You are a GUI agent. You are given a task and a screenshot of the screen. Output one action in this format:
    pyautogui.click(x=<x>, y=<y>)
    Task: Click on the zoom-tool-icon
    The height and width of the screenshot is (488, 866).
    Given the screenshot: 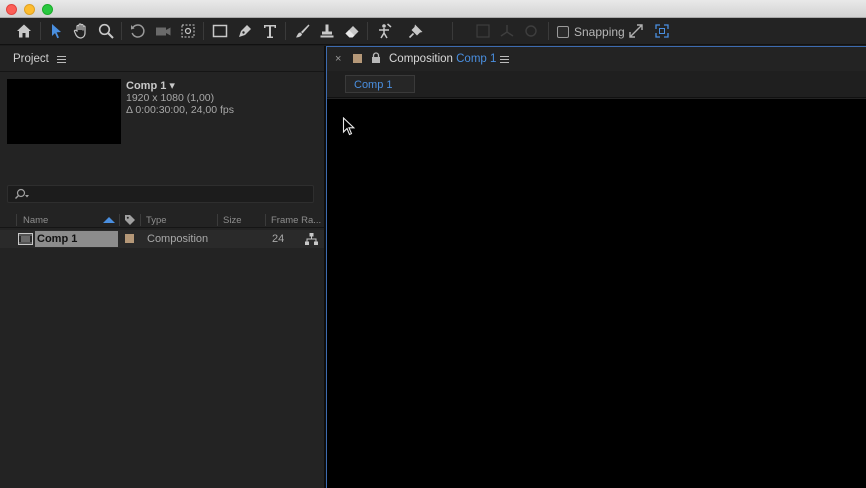 What is the action you would take?
    pyautogui.click(x=106, y=31)
    